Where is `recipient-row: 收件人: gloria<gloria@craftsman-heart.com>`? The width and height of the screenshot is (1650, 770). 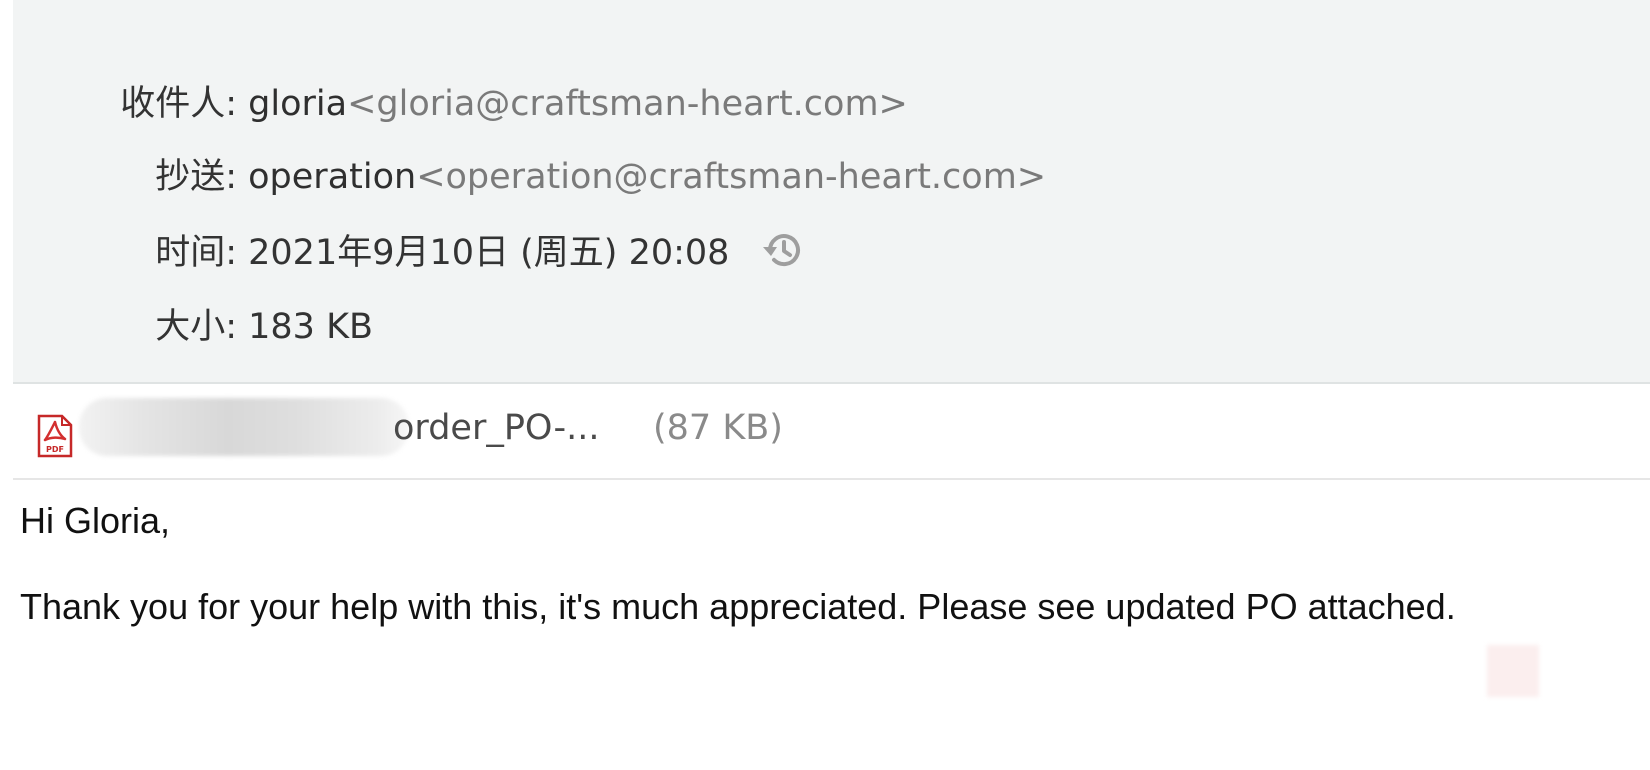 recipient-row: 收件人: gloria<gloria@craftsman-heart.com> is located at coordinates (460, 104).